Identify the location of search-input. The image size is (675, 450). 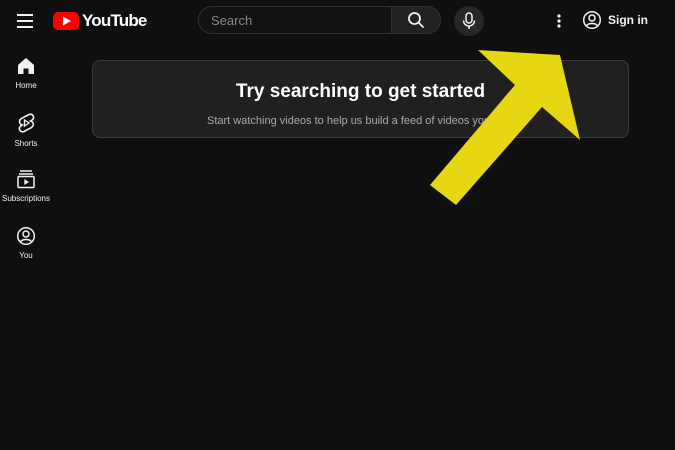
(295, 20).